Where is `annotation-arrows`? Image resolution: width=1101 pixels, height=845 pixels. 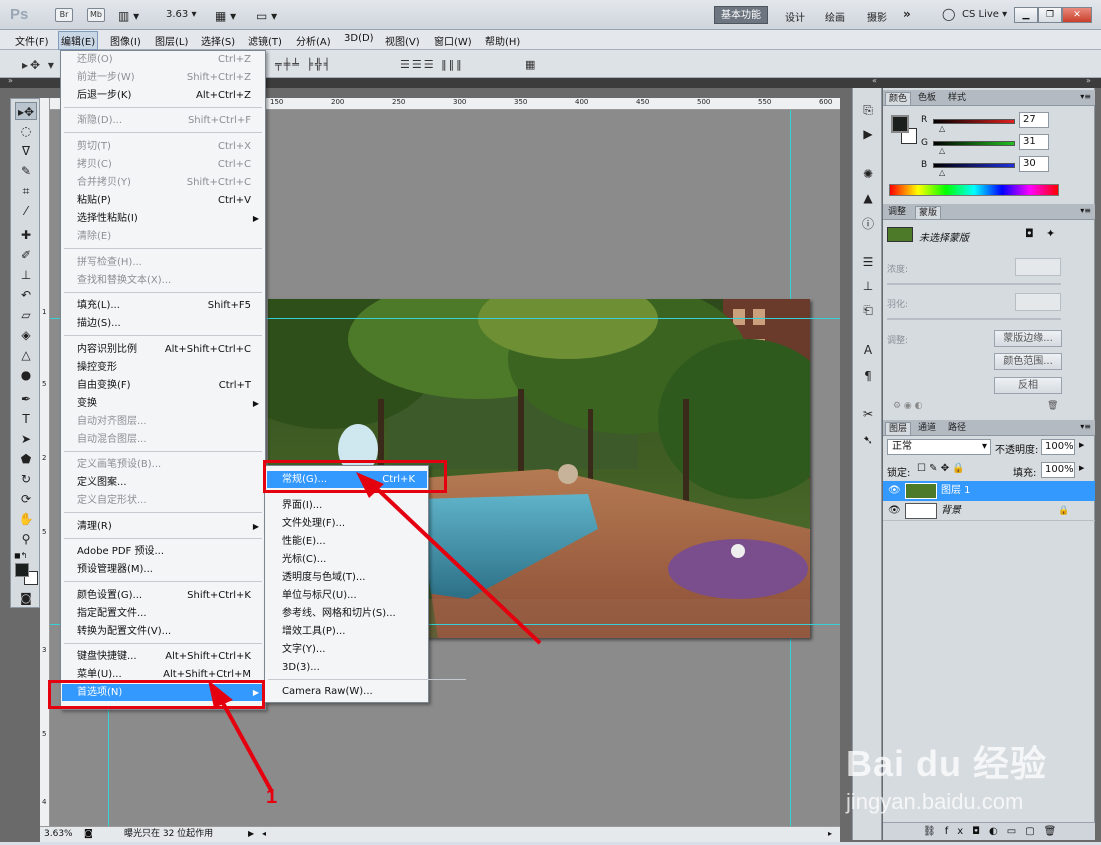 annotation-arrows is located at coordinates (375, 632).